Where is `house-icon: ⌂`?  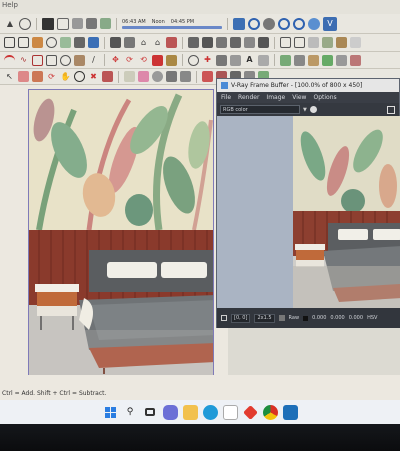 house-icon: ⌂ is located at coordinates (143, 42).